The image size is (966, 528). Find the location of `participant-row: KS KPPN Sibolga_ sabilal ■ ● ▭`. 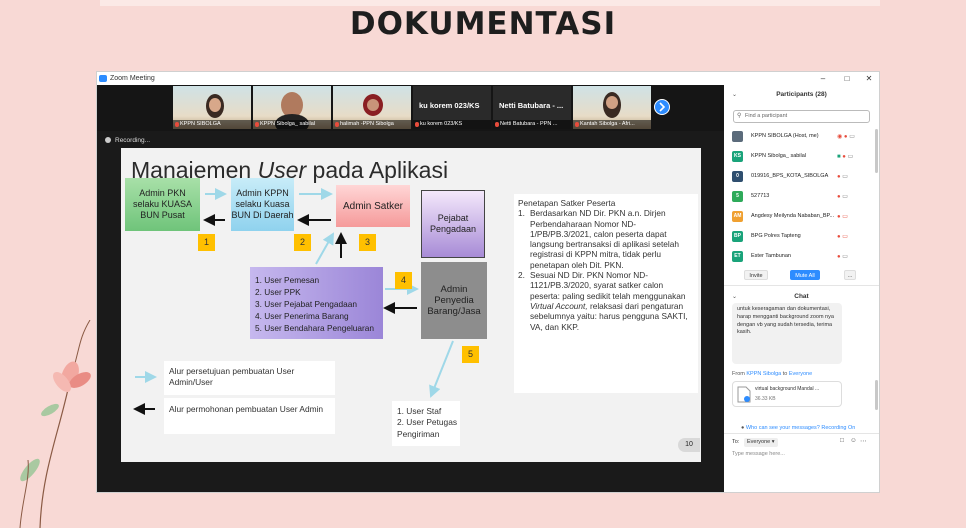

participant-row: KS KPPN Sibolga_ sabilal ■ ● ▭ is located at coordinates (799, 157).